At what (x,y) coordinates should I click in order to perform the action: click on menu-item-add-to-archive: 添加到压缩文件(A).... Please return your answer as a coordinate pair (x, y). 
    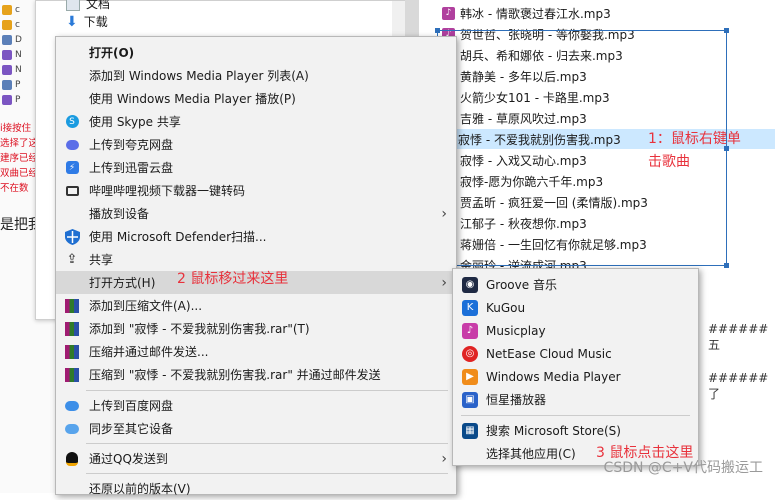
    Looking at the image, I should click on (256, 305).